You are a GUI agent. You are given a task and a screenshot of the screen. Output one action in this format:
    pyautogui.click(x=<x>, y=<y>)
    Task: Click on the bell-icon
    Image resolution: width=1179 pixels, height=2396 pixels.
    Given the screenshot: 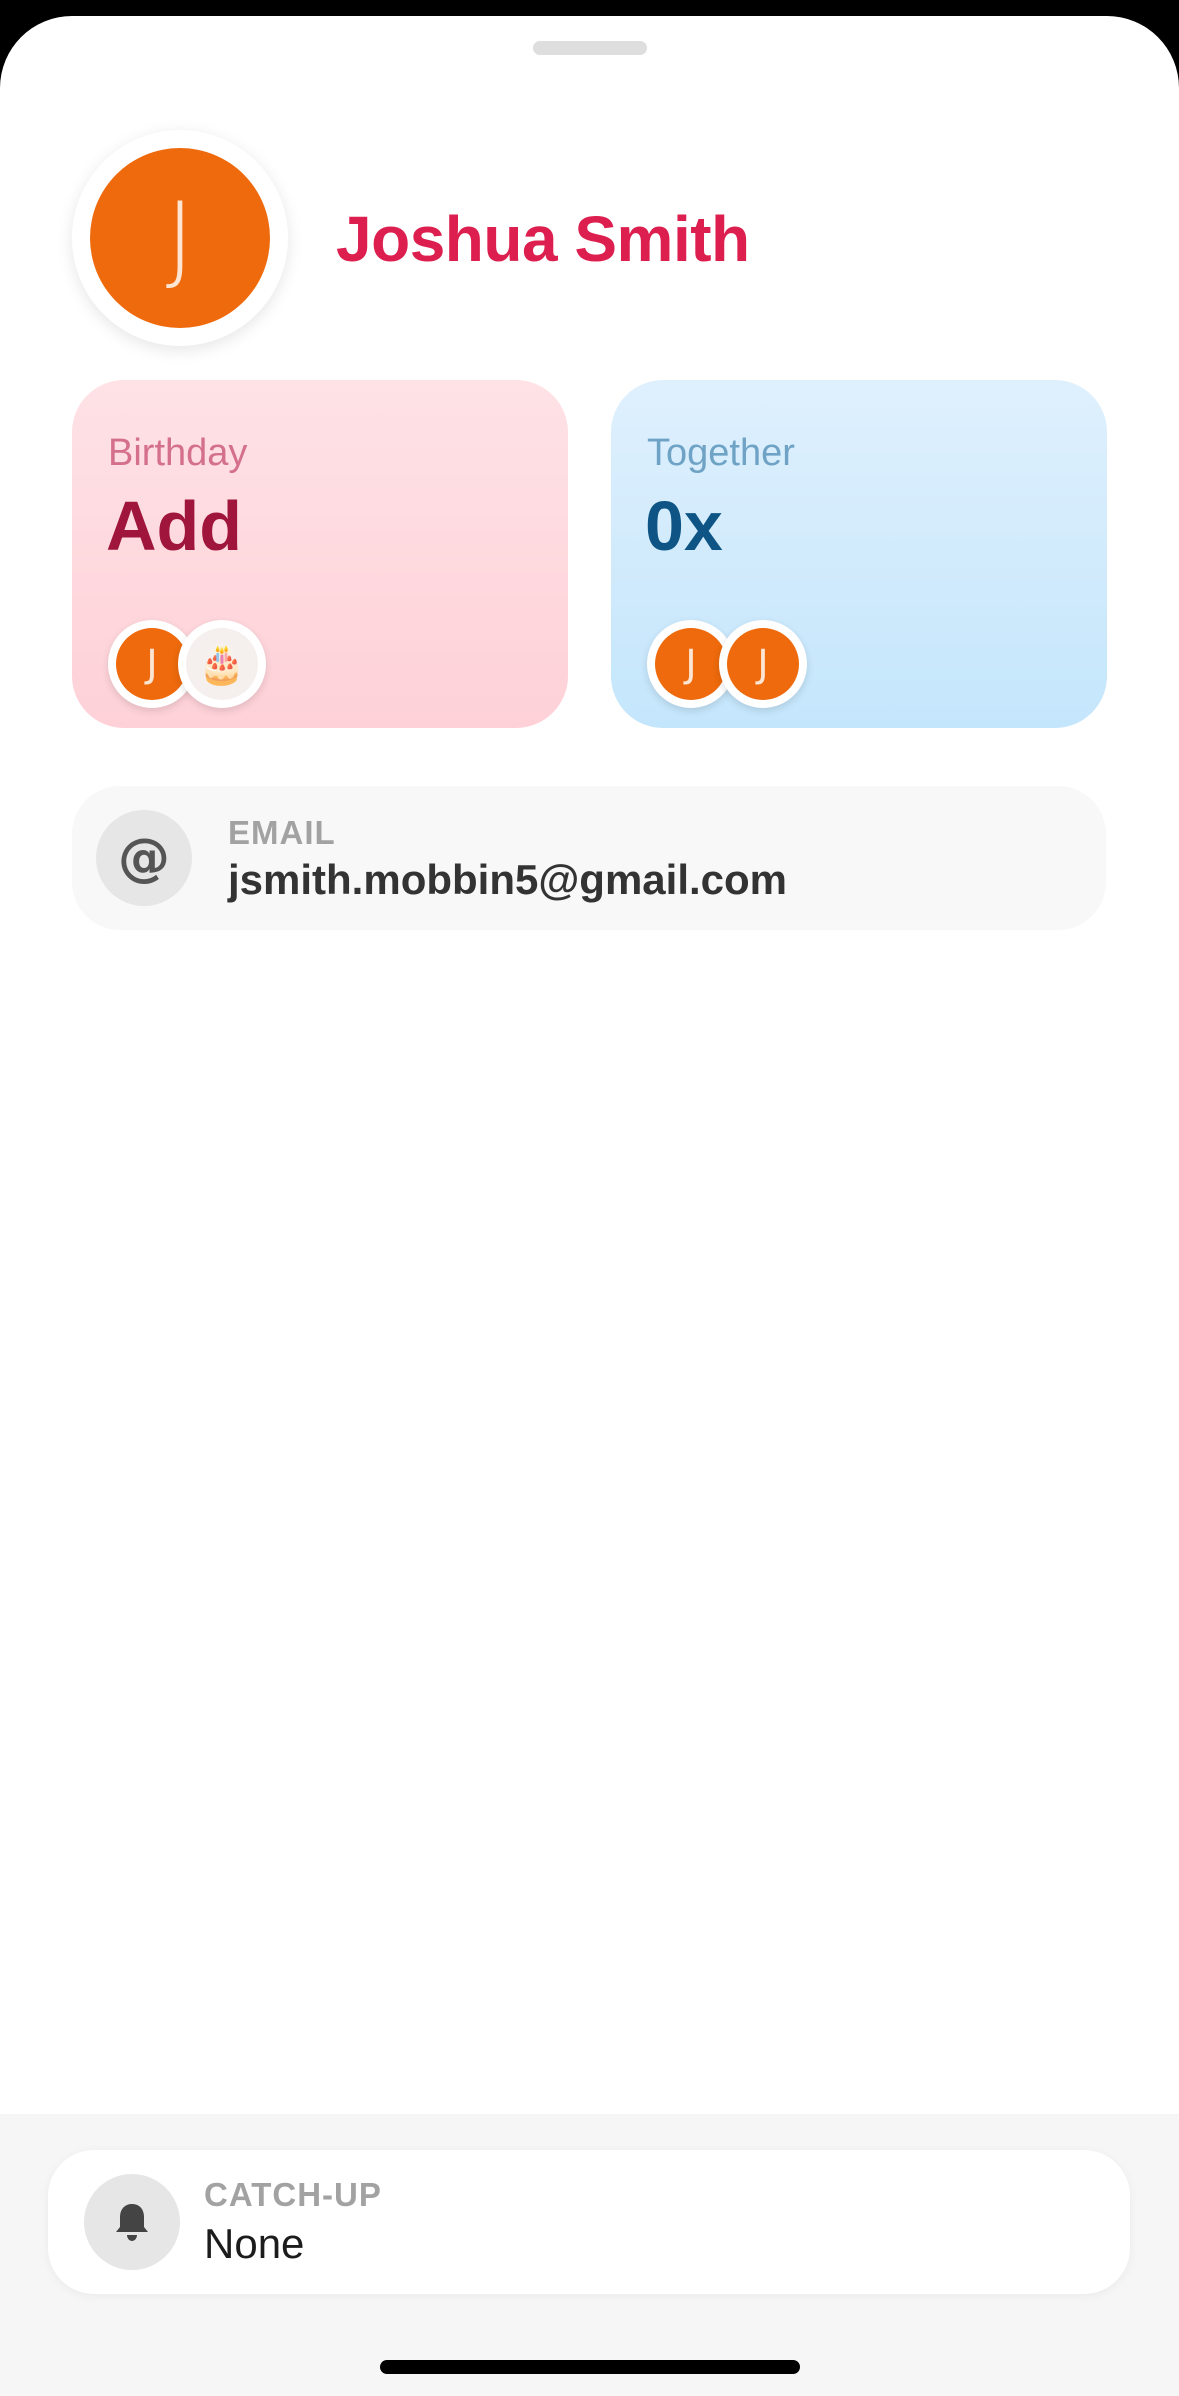 What is the action you would take?
    pyautogui.click(x=132, y=2222)
    